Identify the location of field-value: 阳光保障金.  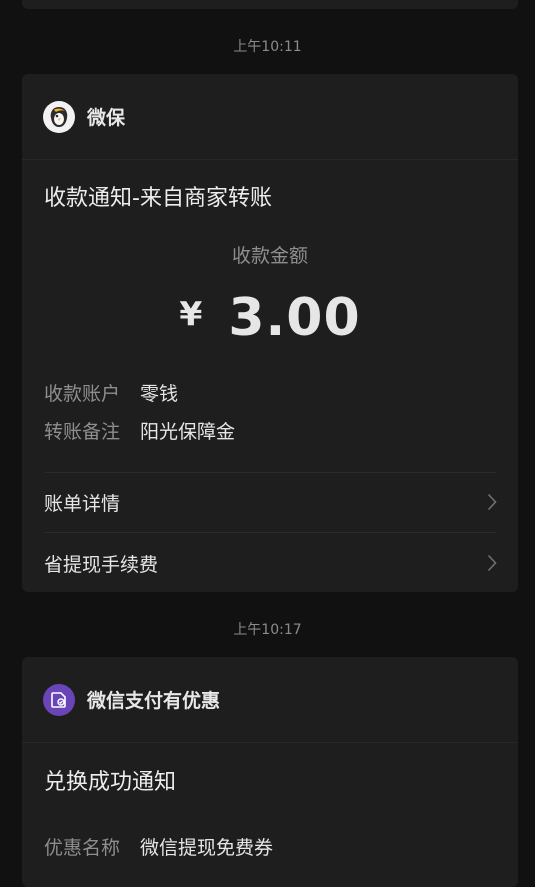
(188, 432).